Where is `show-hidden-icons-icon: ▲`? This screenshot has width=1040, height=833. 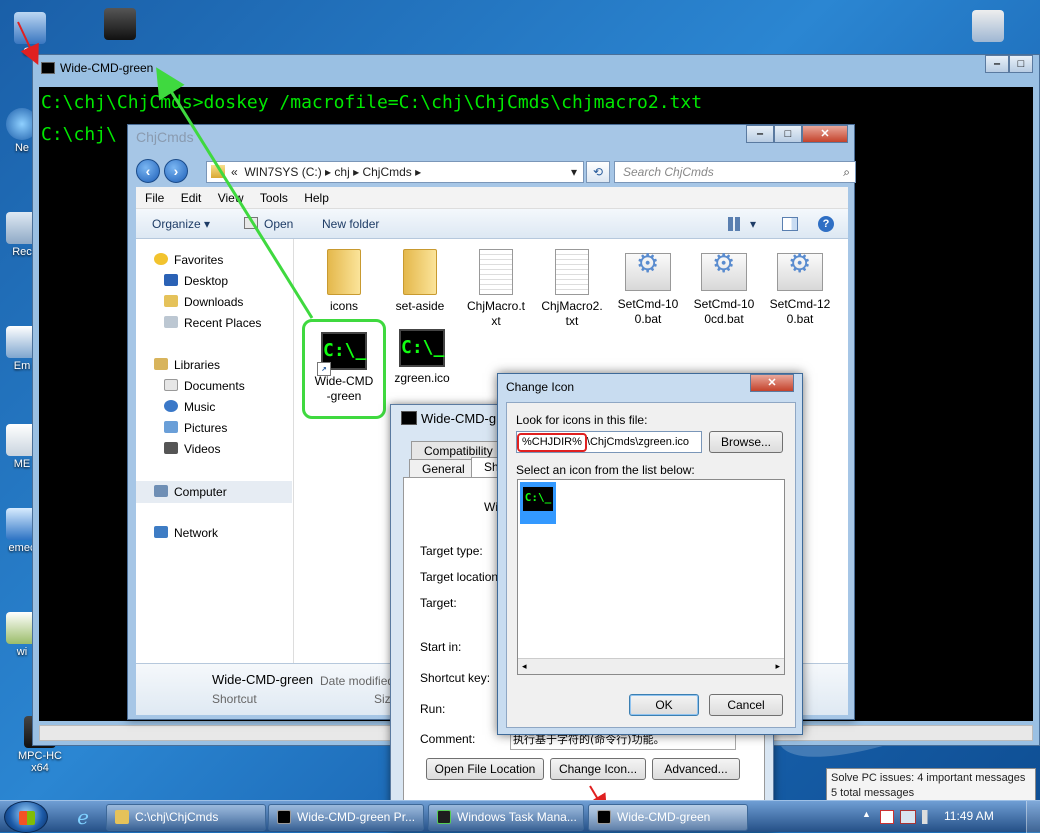
show-hidden-icons-icon: ▲ is located at coordinates (866, 814).